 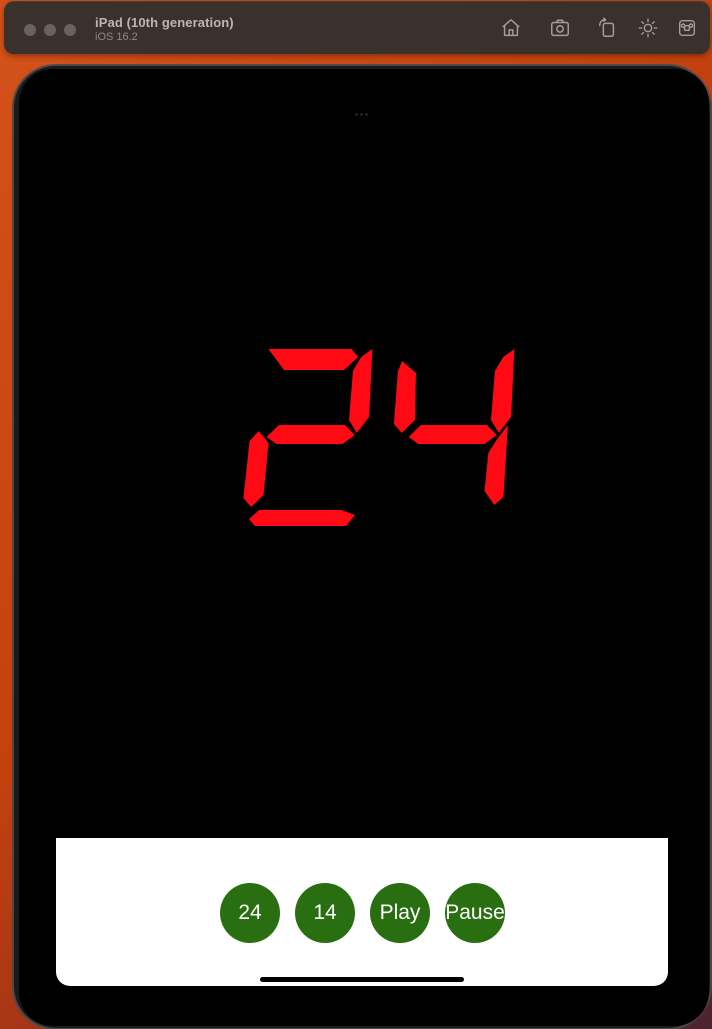 What do you see at coordinates (648, 28) in the screenshot?
I see `appearance-icon` at bounding box center [648, 28].